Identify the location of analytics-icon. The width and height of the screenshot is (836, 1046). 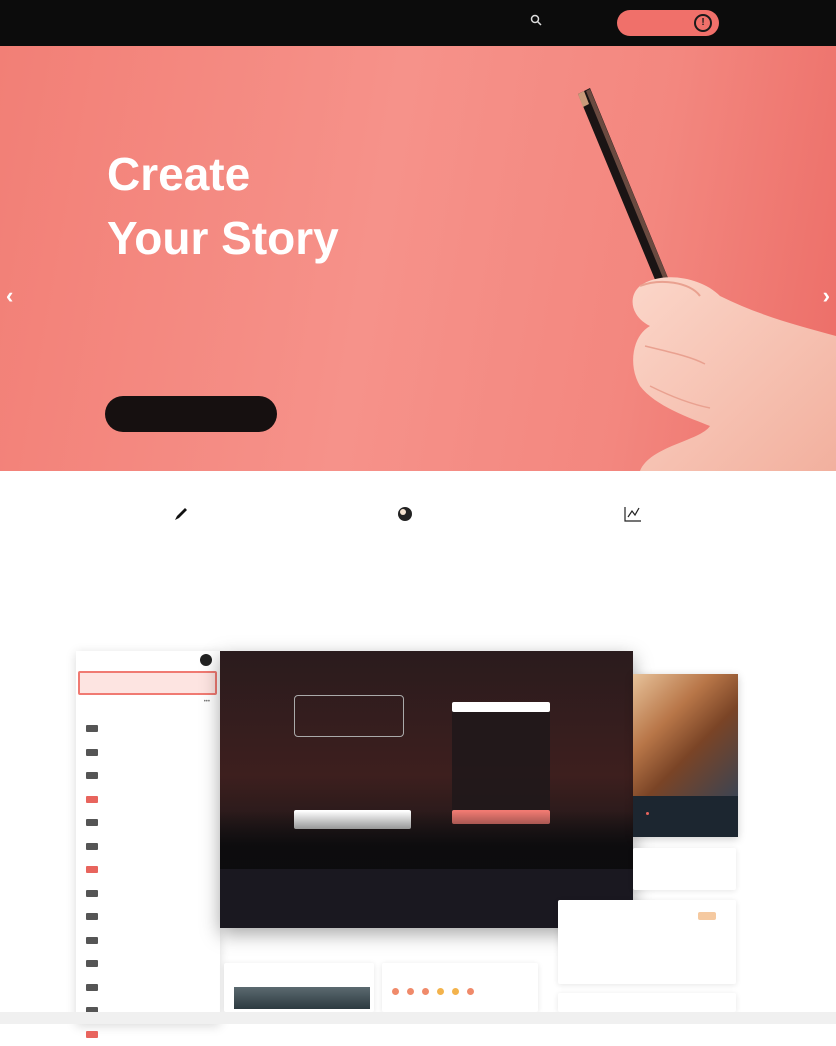
(633, 515).